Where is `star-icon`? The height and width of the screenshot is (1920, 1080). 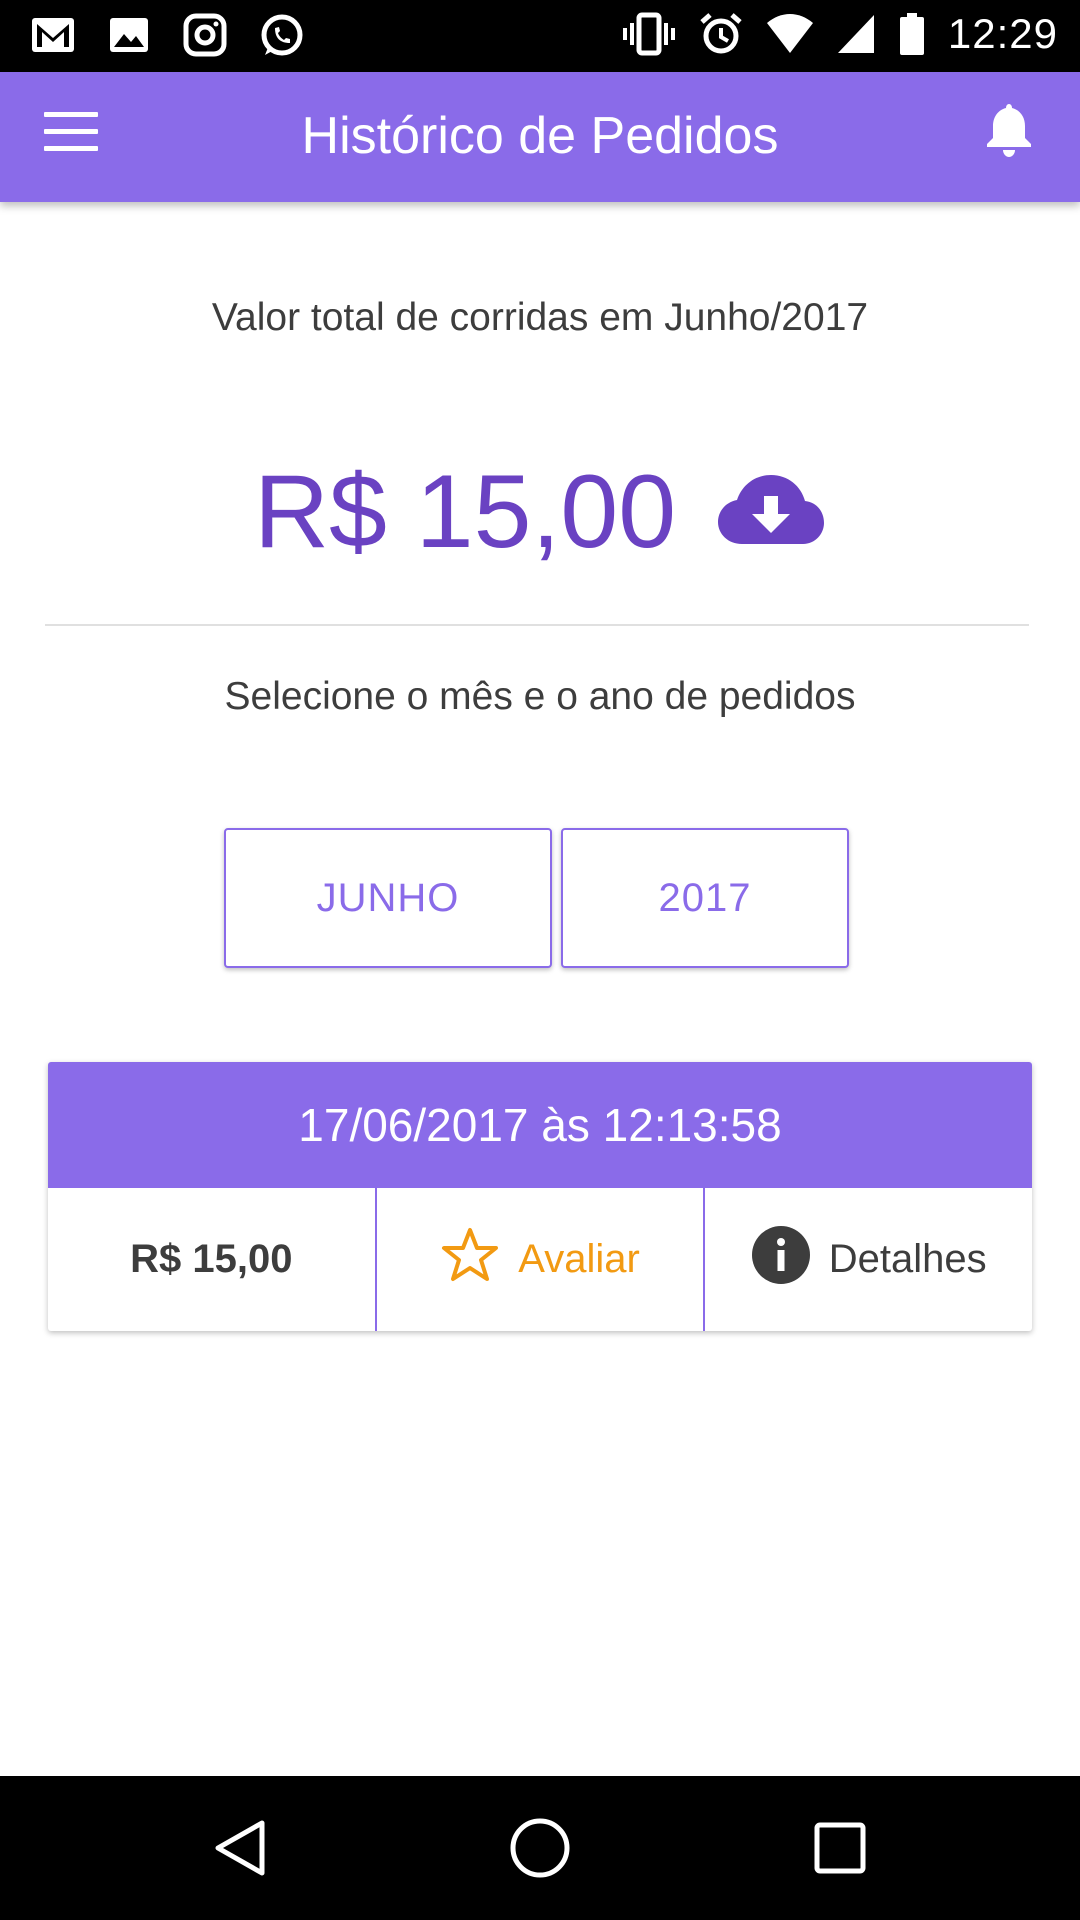 star-icon is located at coordinates (470, 1260).